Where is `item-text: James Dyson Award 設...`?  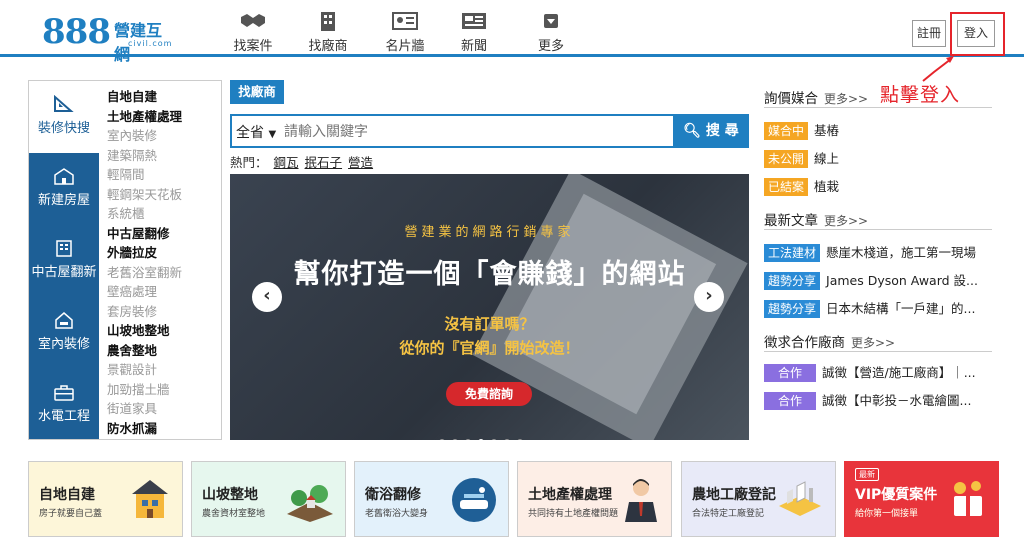 item-text: James Dyson Award 設... is located at coordinates (902, 280).